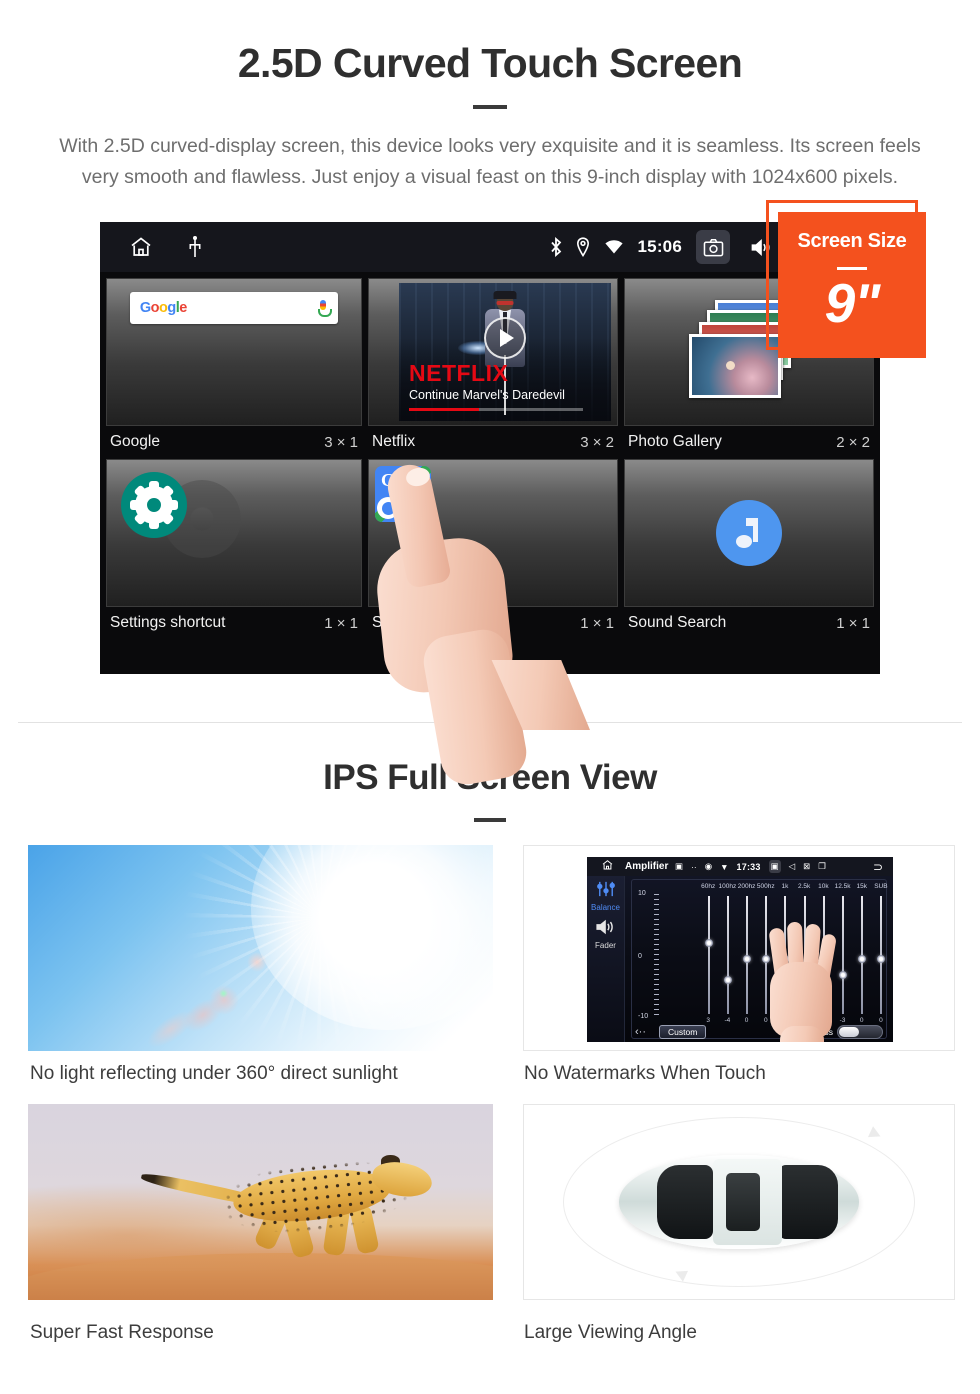  Describe the element at coordinates (649, 955) in the screenshot. I see `equalizer-scale: 10 0 -10` at that location.